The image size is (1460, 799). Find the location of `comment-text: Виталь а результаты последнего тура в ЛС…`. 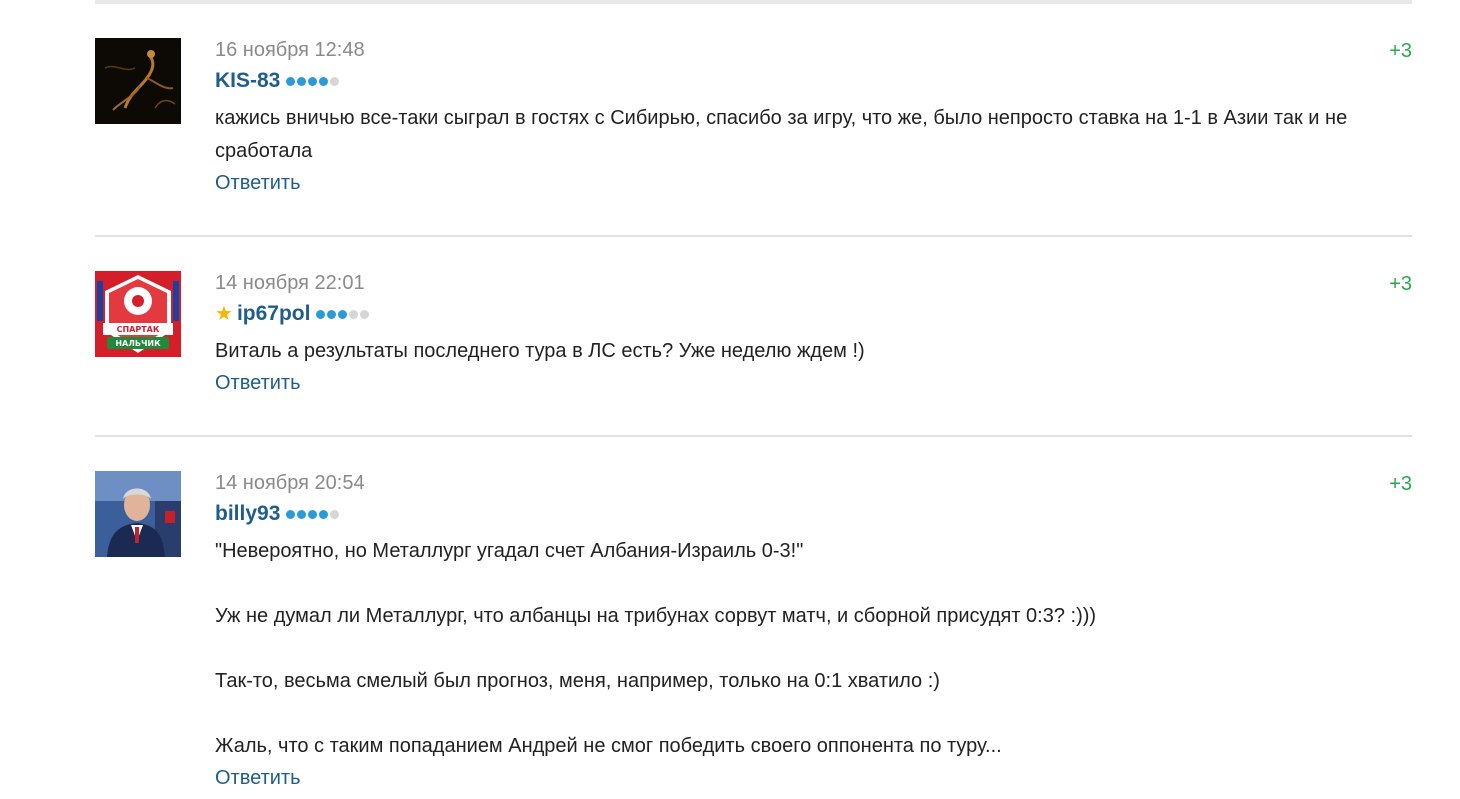

comment-text: Виталь а результаты последнего тура в ЛС… is located at coordinates (813, 351).